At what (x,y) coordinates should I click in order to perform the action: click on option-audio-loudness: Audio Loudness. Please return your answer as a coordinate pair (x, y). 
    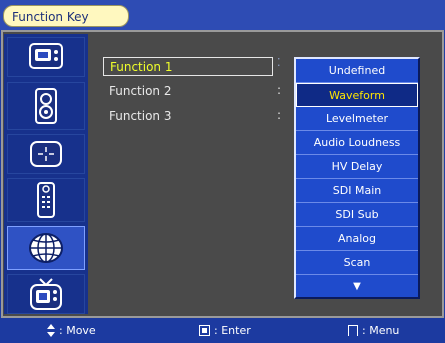
    Looking at the image, I should click on (357, 143).